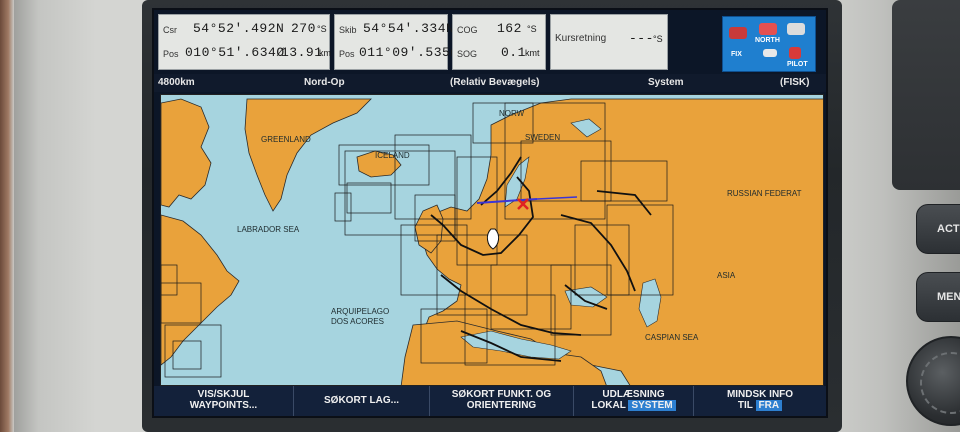  Describe the element at coordinates (926, 95) in the screenshot. I see `right-control-panel` at that location.